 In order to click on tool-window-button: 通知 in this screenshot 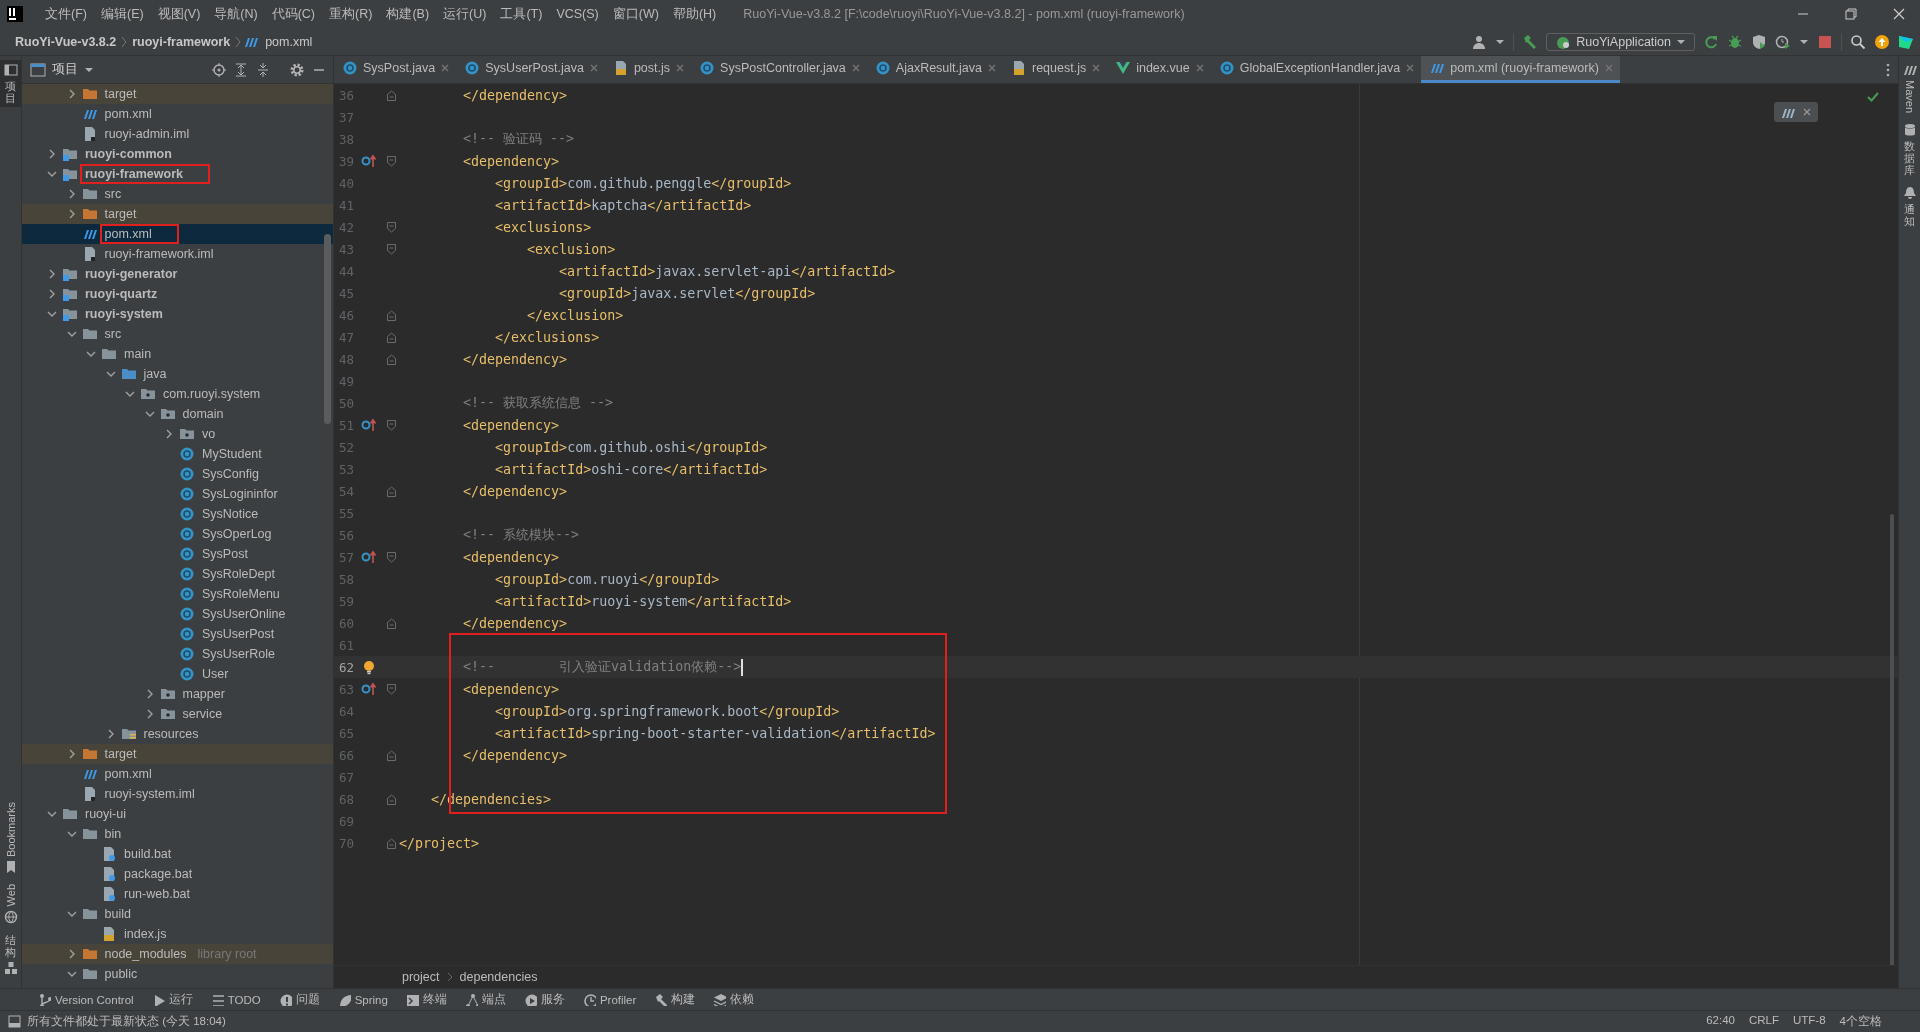, I will do `click(1909, 207)`.